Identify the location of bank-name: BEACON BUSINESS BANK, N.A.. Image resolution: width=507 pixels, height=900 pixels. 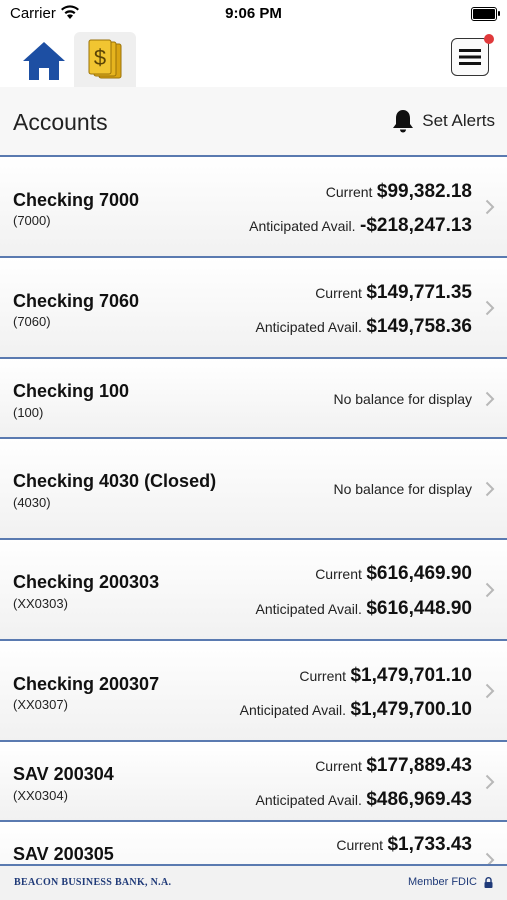
(93, 882).